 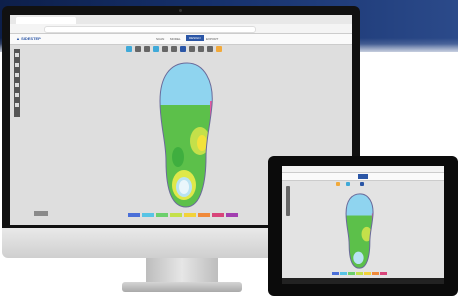 I want to click on color-legend, so click(x=183, y=215).